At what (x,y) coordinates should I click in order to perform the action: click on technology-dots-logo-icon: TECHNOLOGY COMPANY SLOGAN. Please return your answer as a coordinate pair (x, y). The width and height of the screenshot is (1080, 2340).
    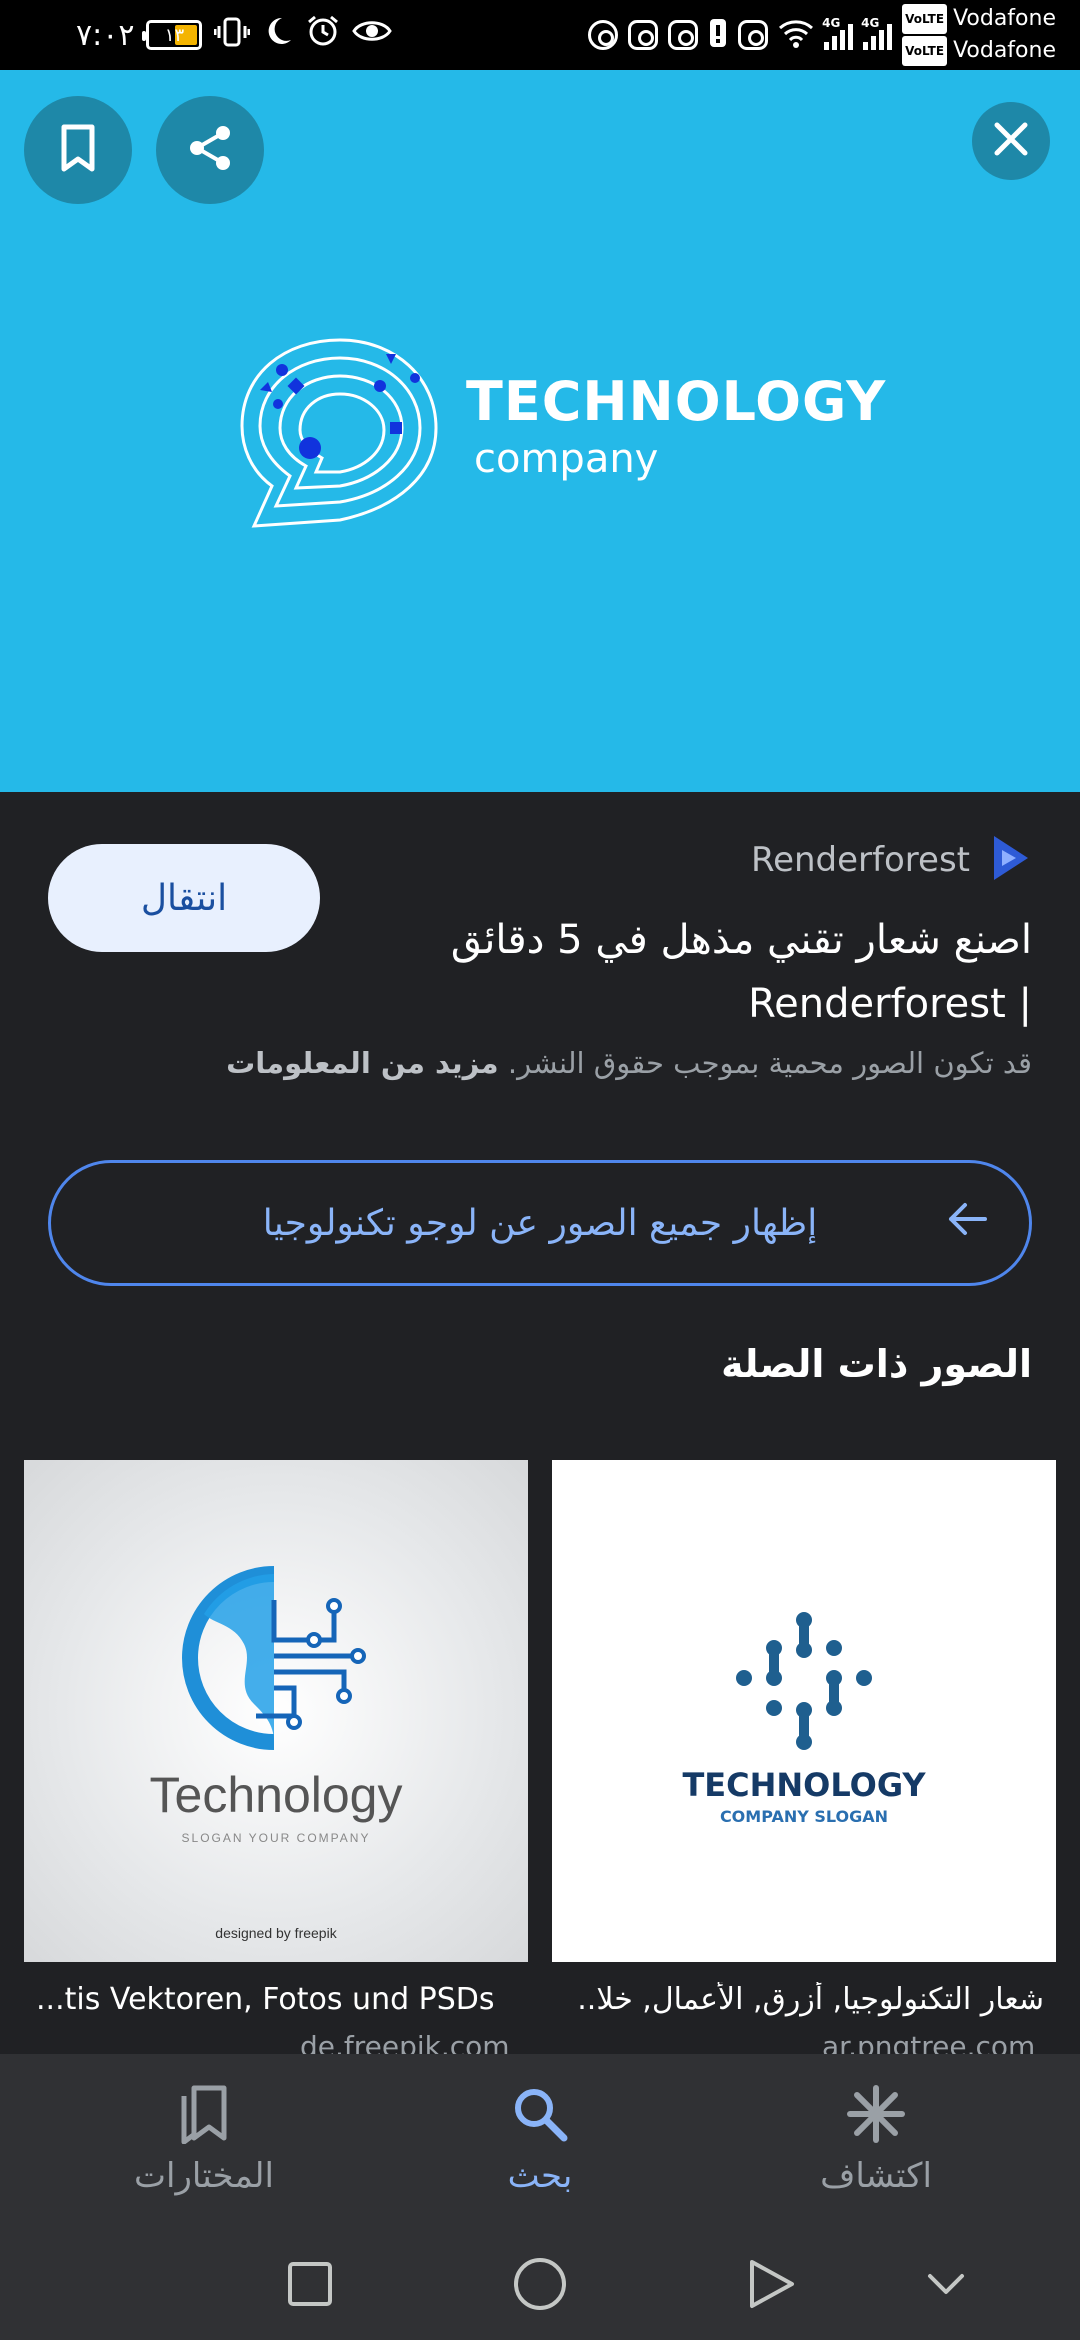
    Looking at the image, I should click on (804, 1719).